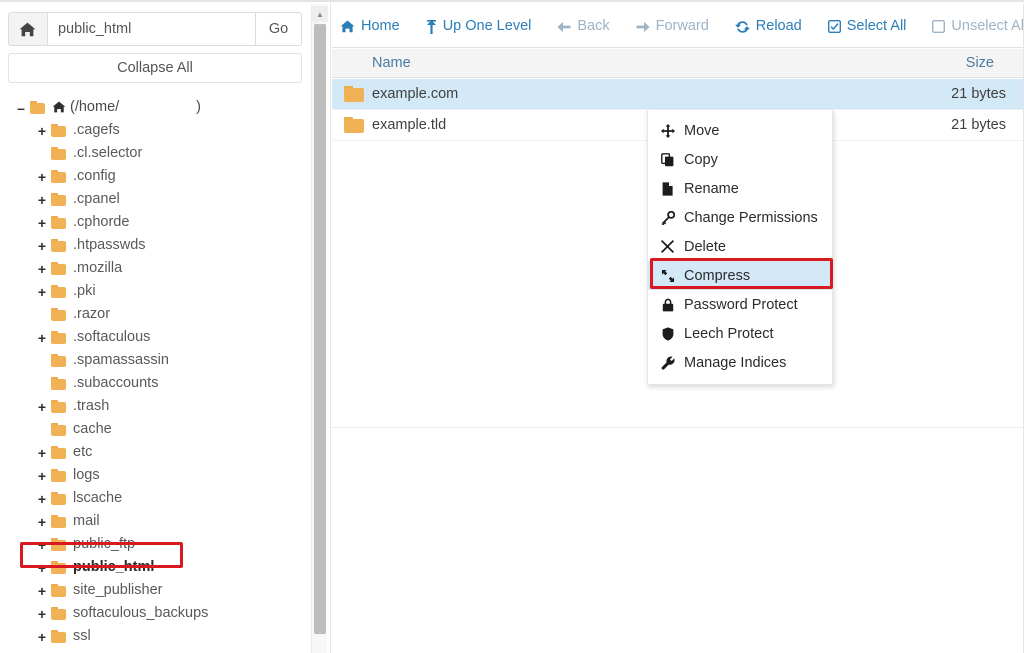 This screenshot has width=1024, height=653. I want to click on context-menu-item-leech-protect: Leech Protect, so click(740, 333).